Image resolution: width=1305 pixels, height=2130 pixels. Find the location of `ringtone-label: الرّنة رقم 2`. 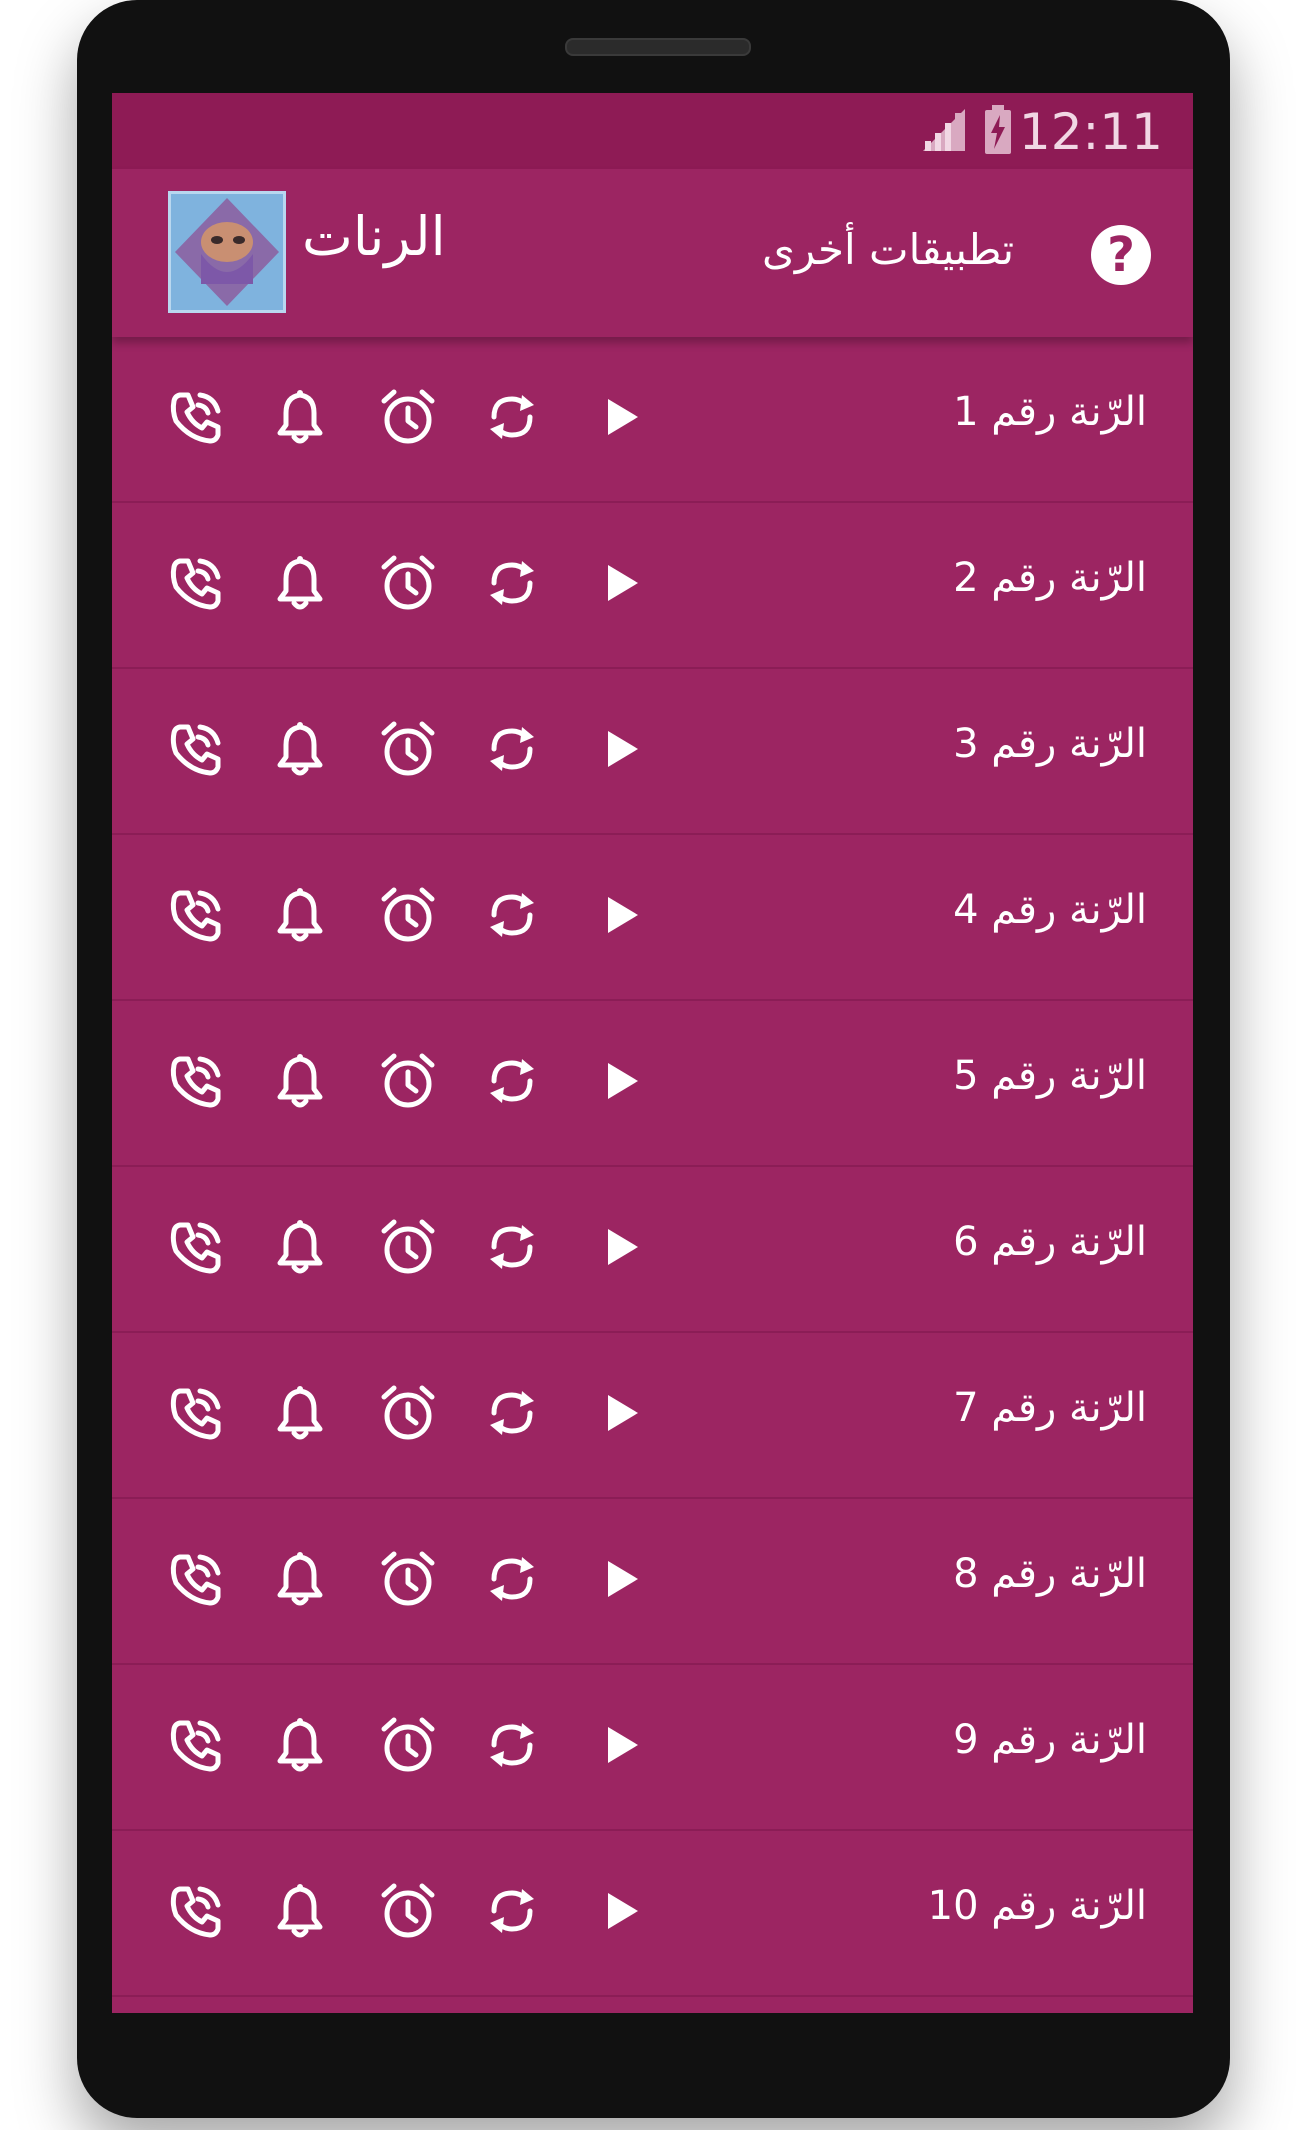

ringtone-label: الرّنة رقم 2 is located at coordinates (1050, 578).